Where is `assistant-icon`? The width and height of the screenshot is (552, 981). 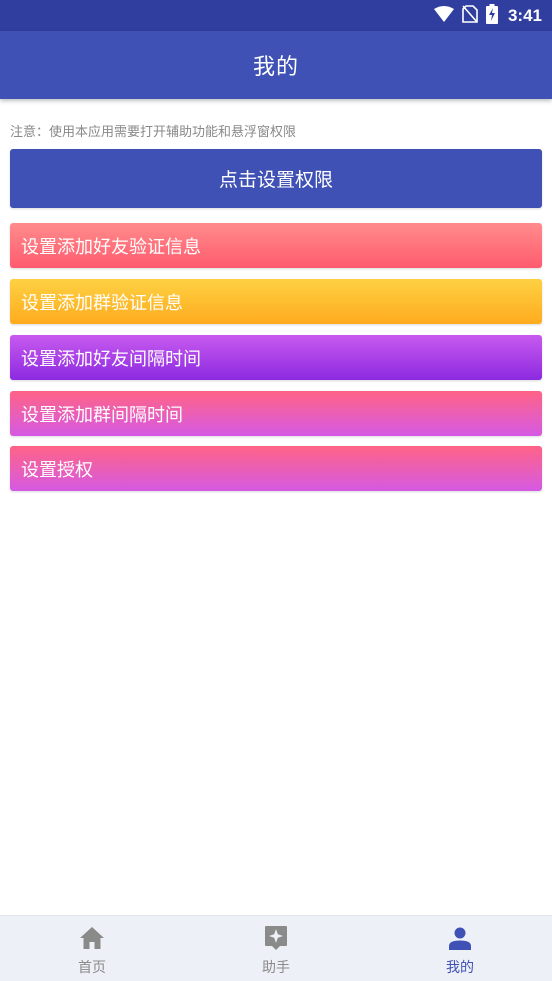
assistant-icon is located at coordinates (276, 938).